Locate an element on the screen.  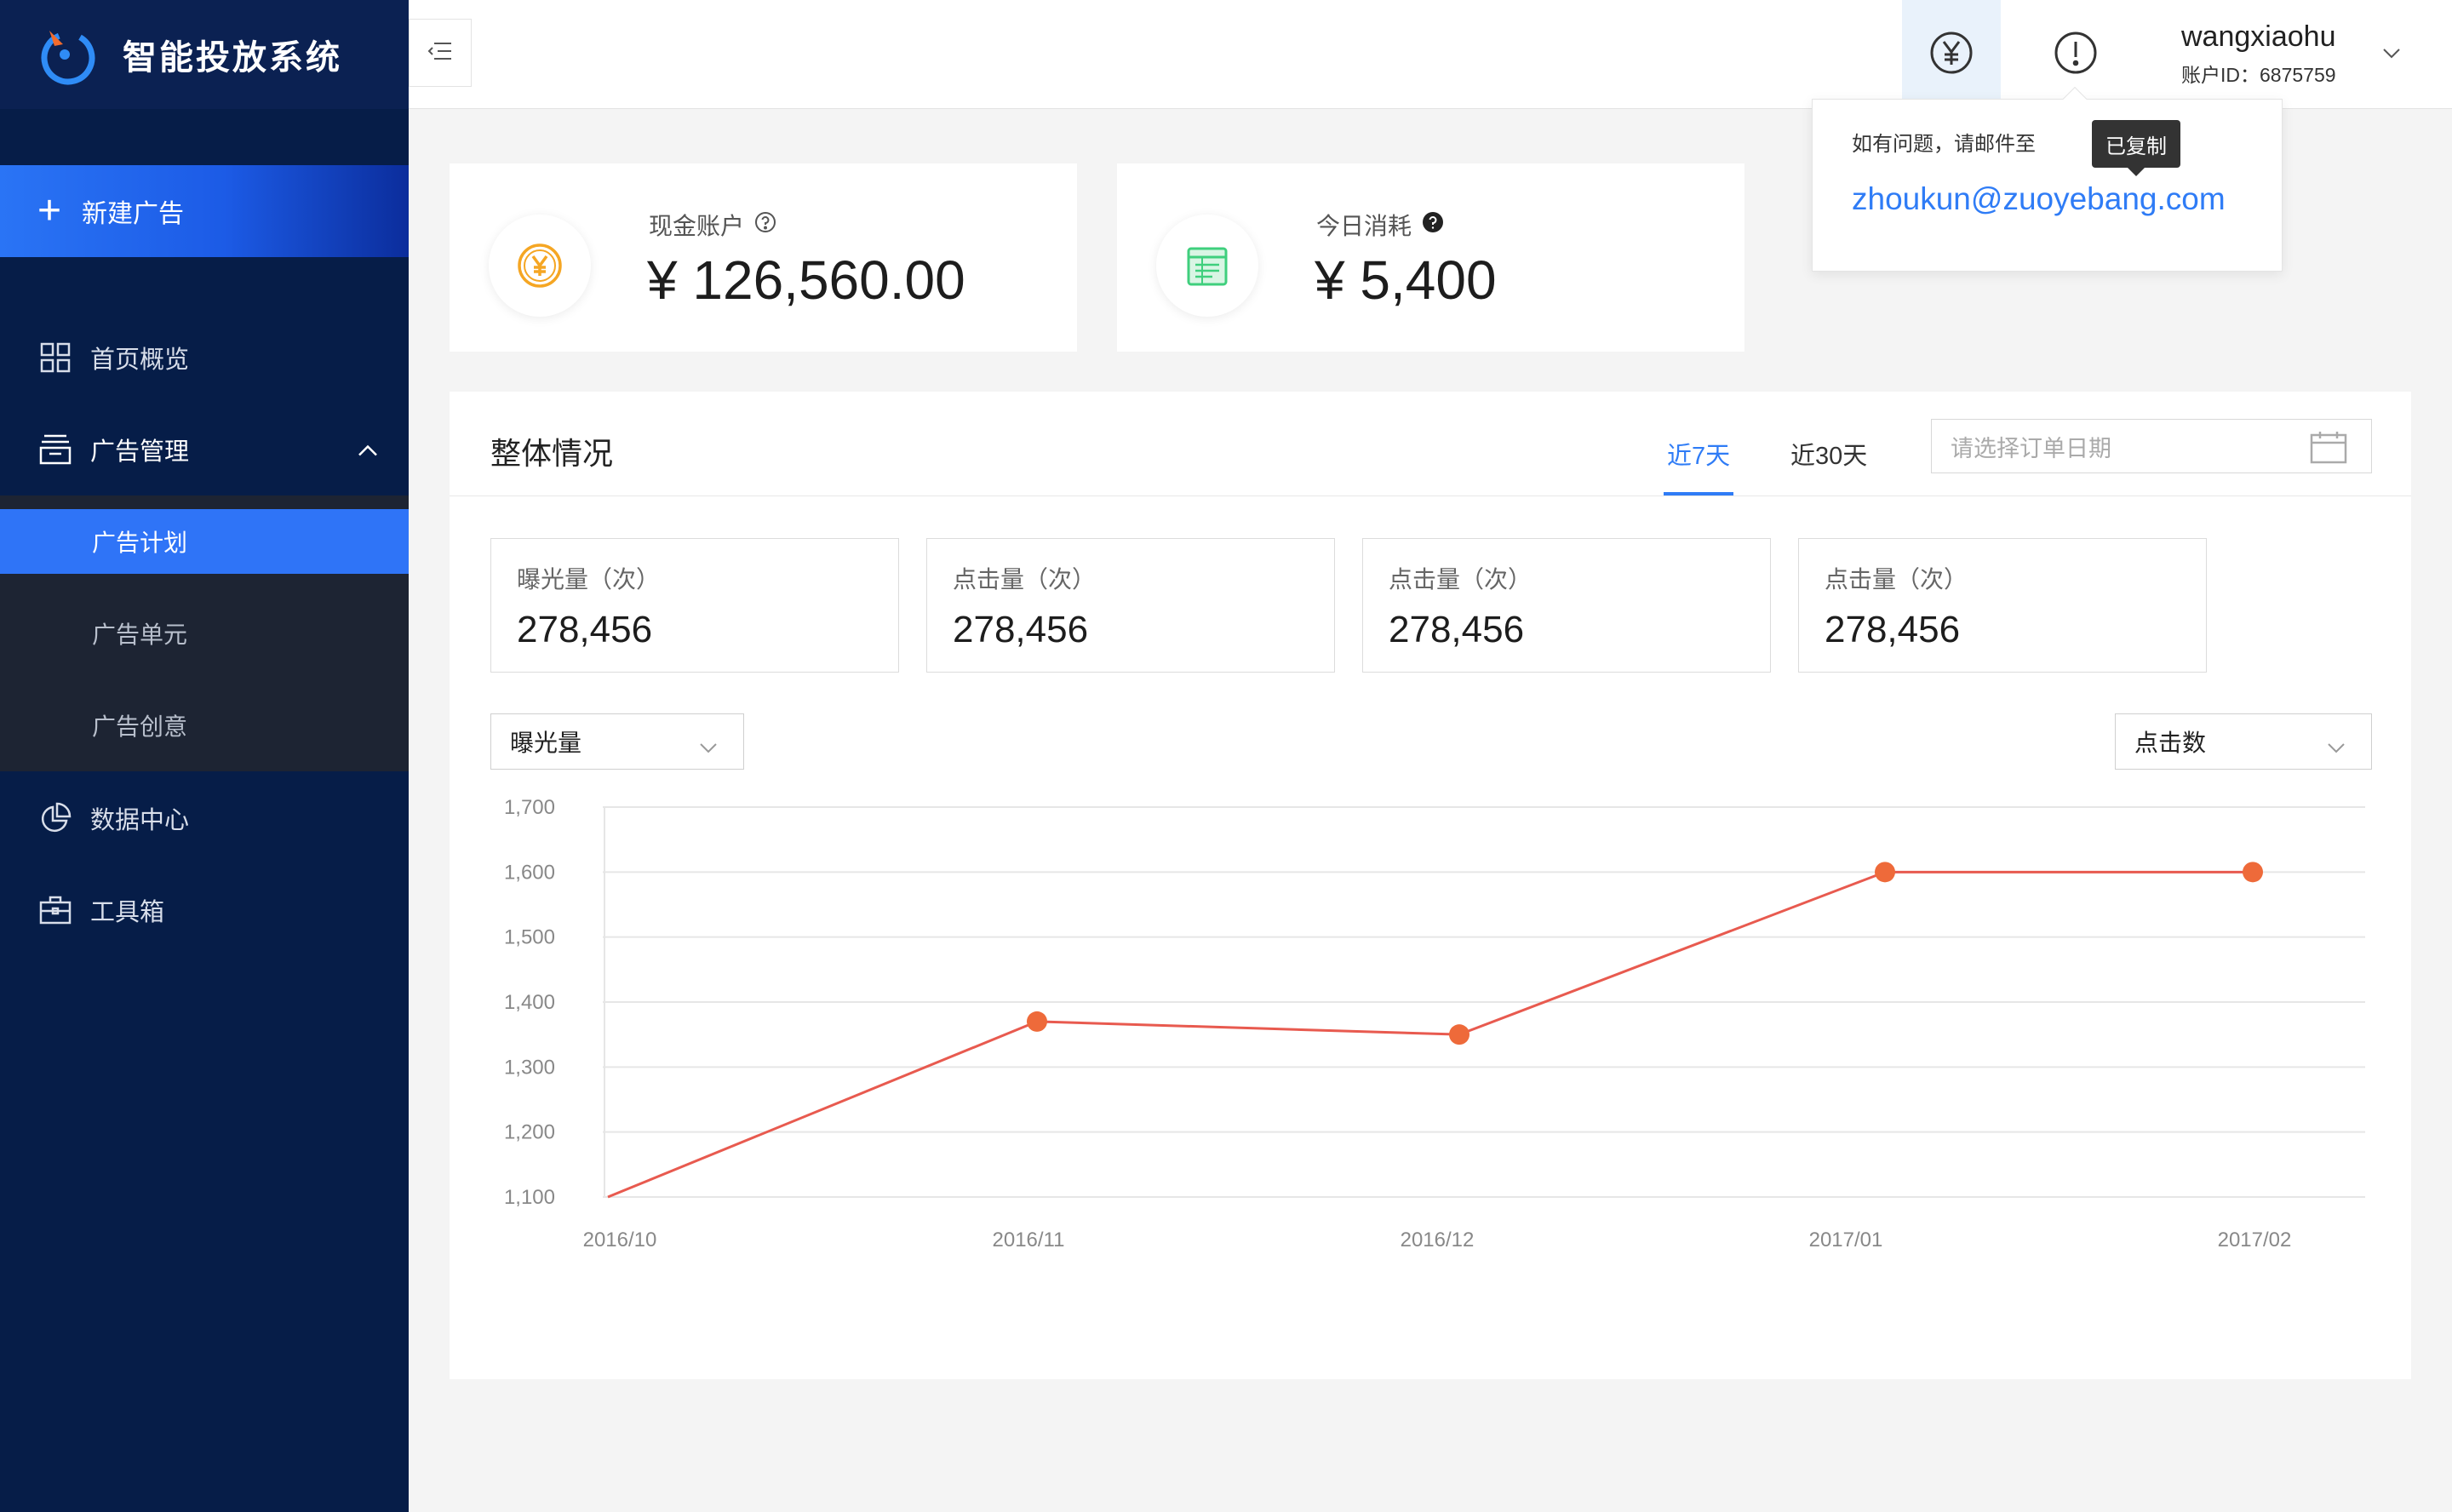
today-spend-value: ¥ 5,400 is located at coordinates (1406, 280).